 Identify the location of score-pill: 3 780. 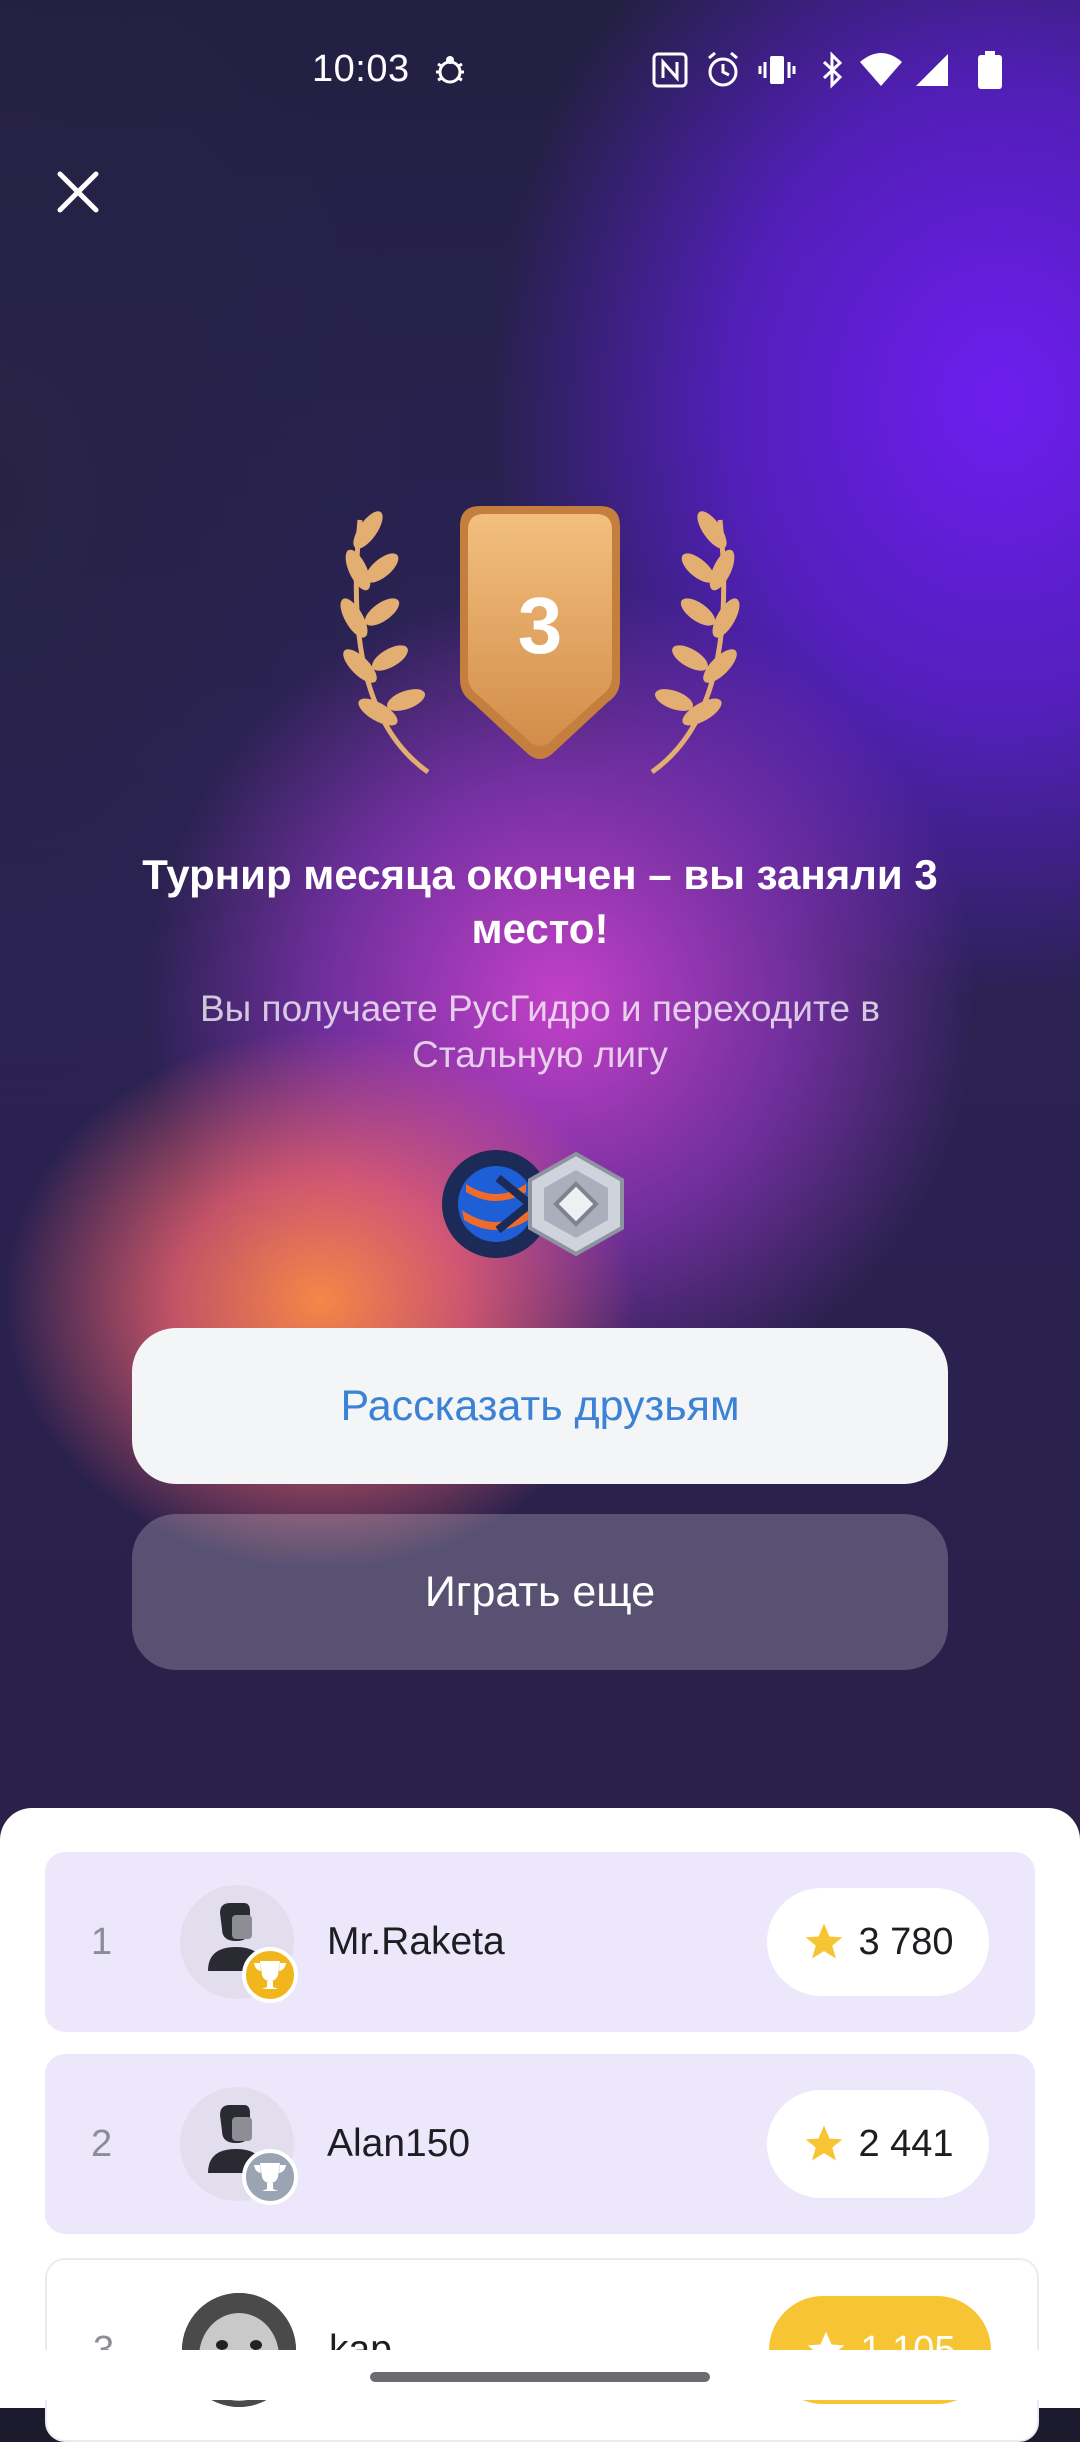
(878, 1942).